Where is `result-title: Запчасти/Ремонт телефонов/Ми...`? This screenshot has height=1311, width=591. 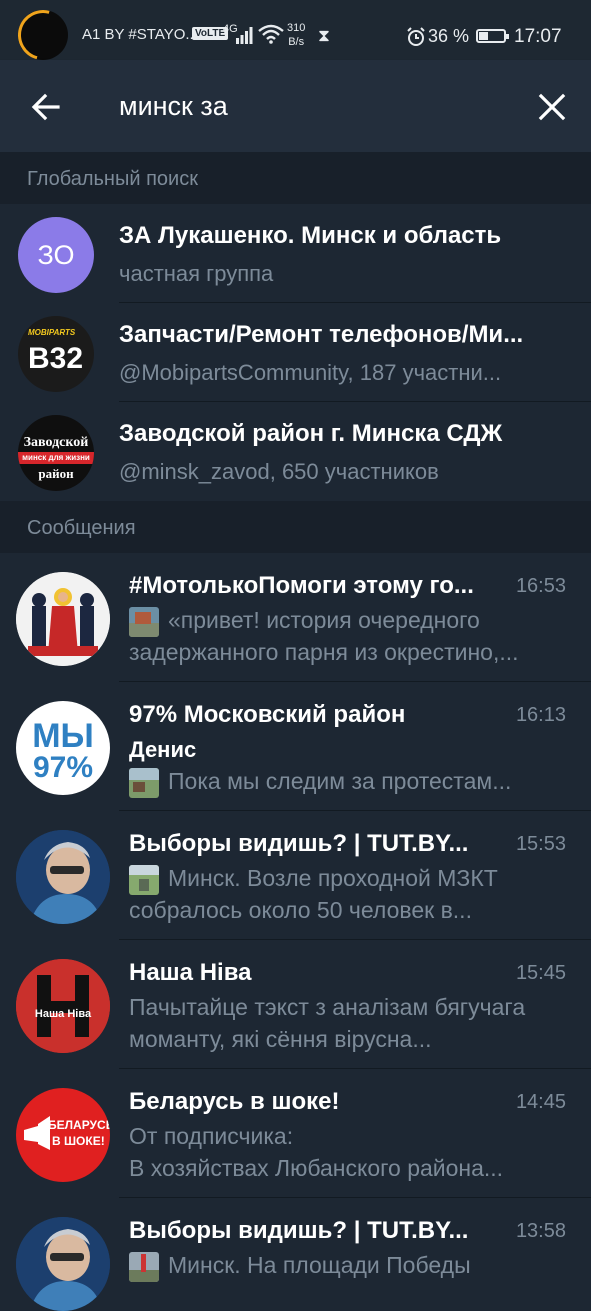 result-title: Запчасти/Ремонт телефонов/Ми... is located at coordinates (321, 334).